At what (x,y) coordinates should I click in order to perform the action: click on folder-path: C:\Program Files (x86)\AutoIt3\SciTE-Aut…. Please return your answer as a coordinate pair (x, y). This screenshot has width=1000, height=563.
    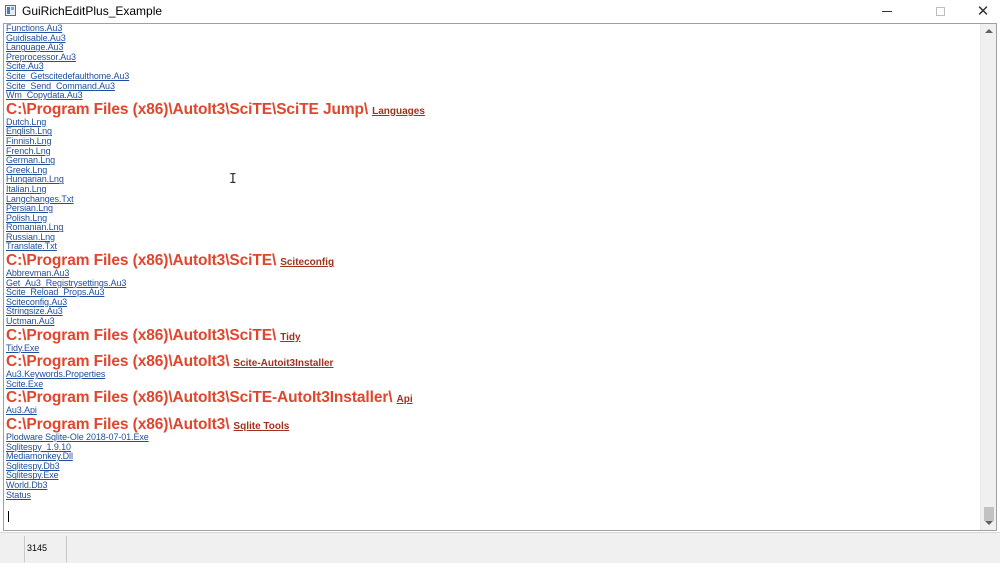
    Looking at the image, I should click on (199, 398).